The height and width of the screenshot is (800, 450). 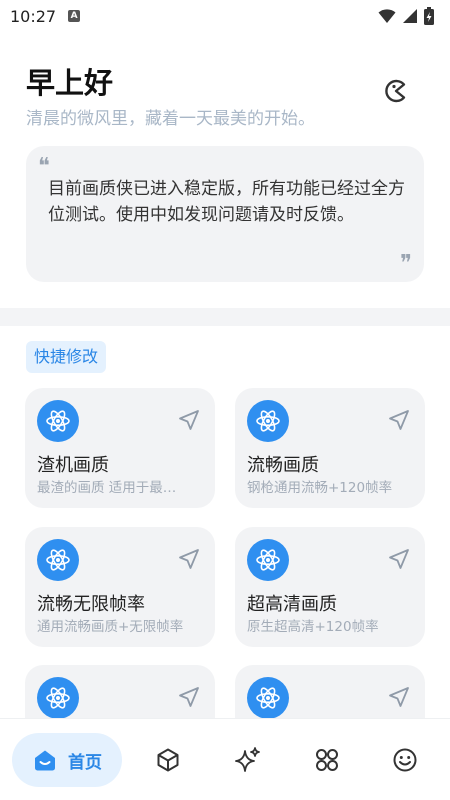 I want to click on status-right, so click(x=406, y=16).